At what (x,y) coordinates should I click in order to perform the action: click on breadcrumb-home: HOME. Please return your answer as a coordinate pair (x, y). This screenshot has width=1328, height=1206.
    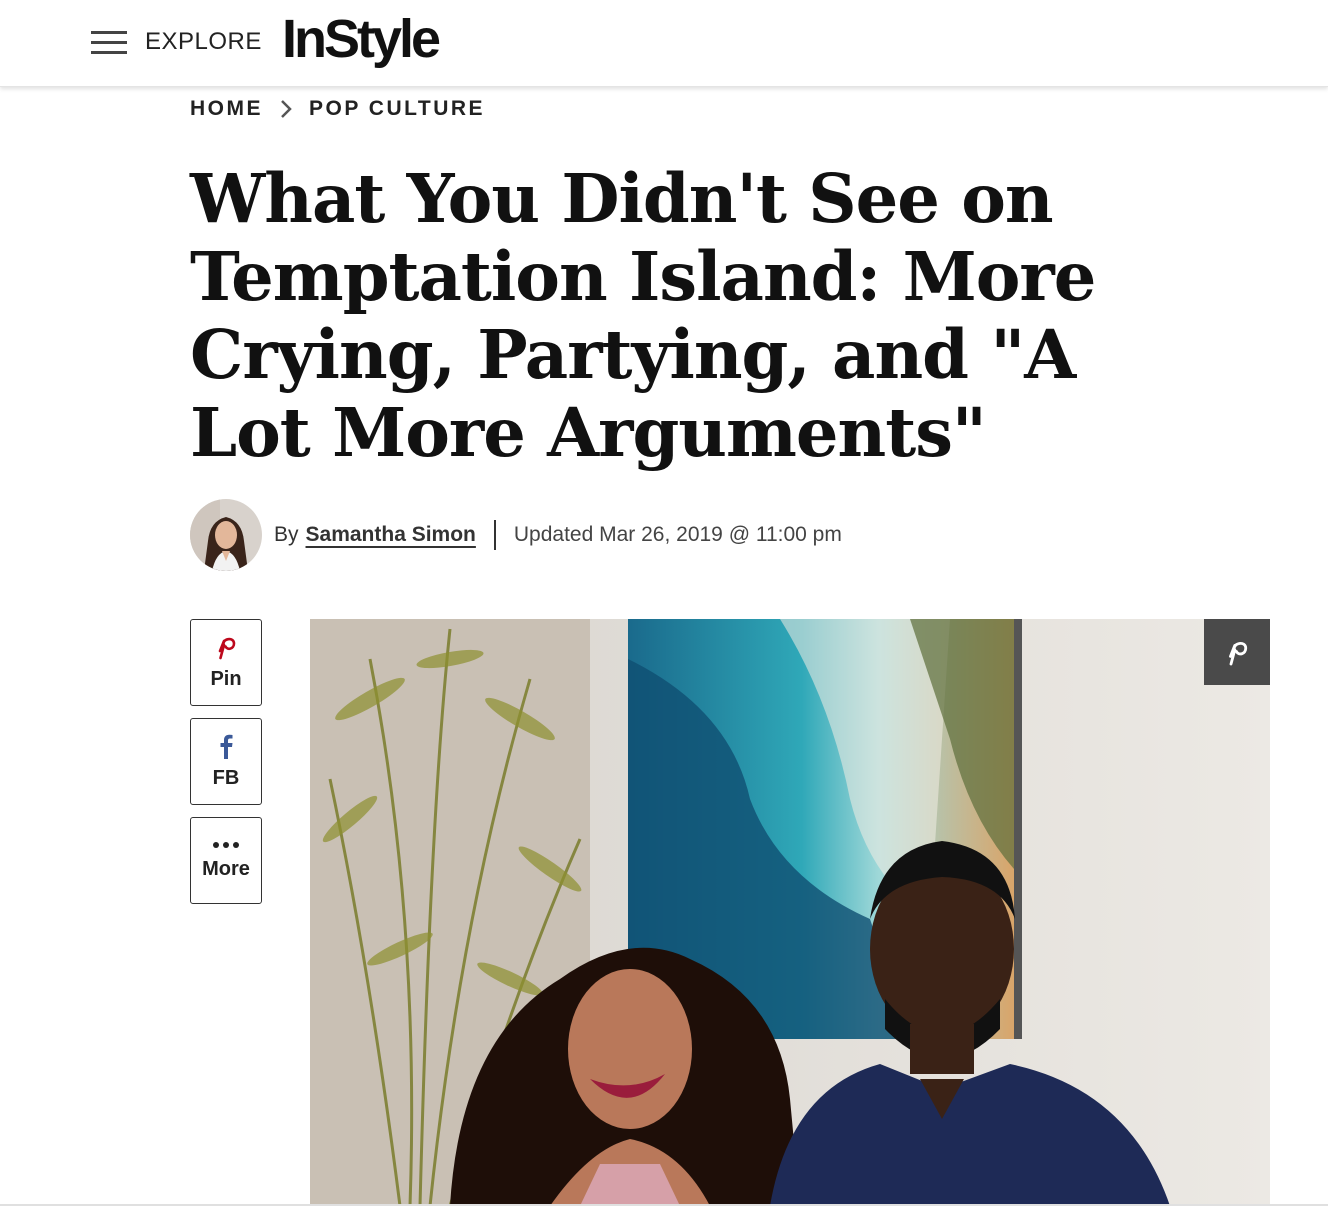
    Looking at the image, I should click on (226, 109).